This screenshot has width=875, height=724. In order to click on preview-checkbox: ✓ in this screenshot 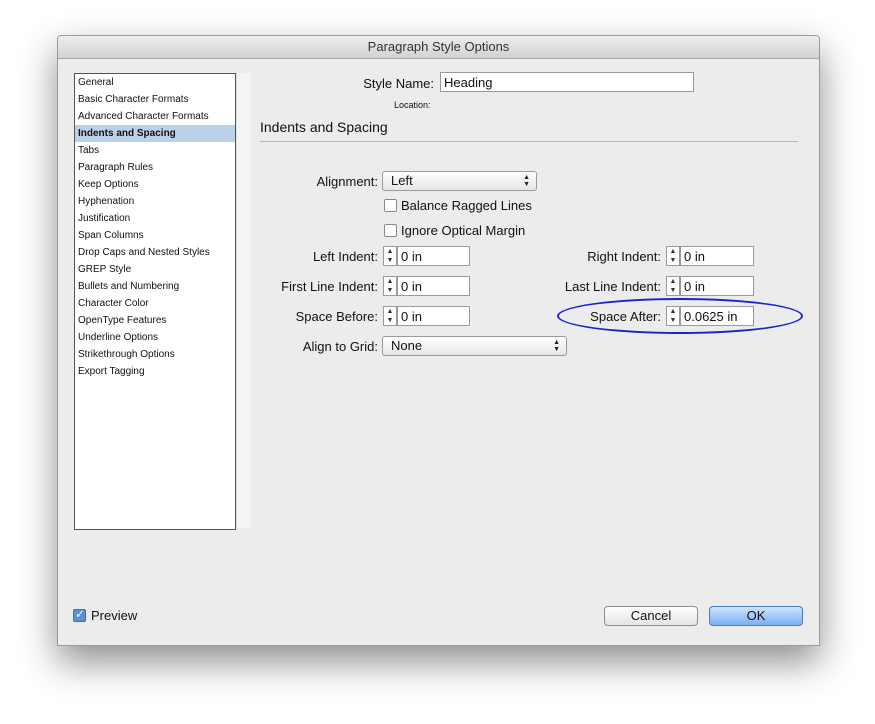, I will do `click(79, 614)`.